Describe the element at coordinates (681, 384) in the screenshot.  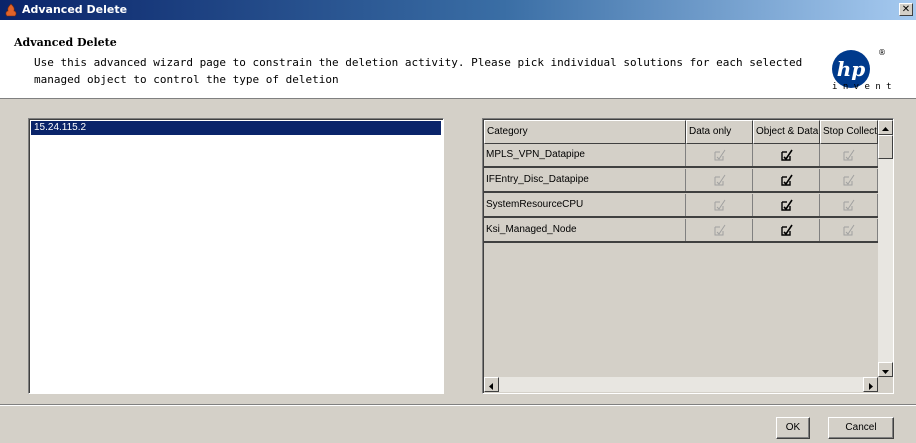
I see `horizontal-scrollbar` at that location.